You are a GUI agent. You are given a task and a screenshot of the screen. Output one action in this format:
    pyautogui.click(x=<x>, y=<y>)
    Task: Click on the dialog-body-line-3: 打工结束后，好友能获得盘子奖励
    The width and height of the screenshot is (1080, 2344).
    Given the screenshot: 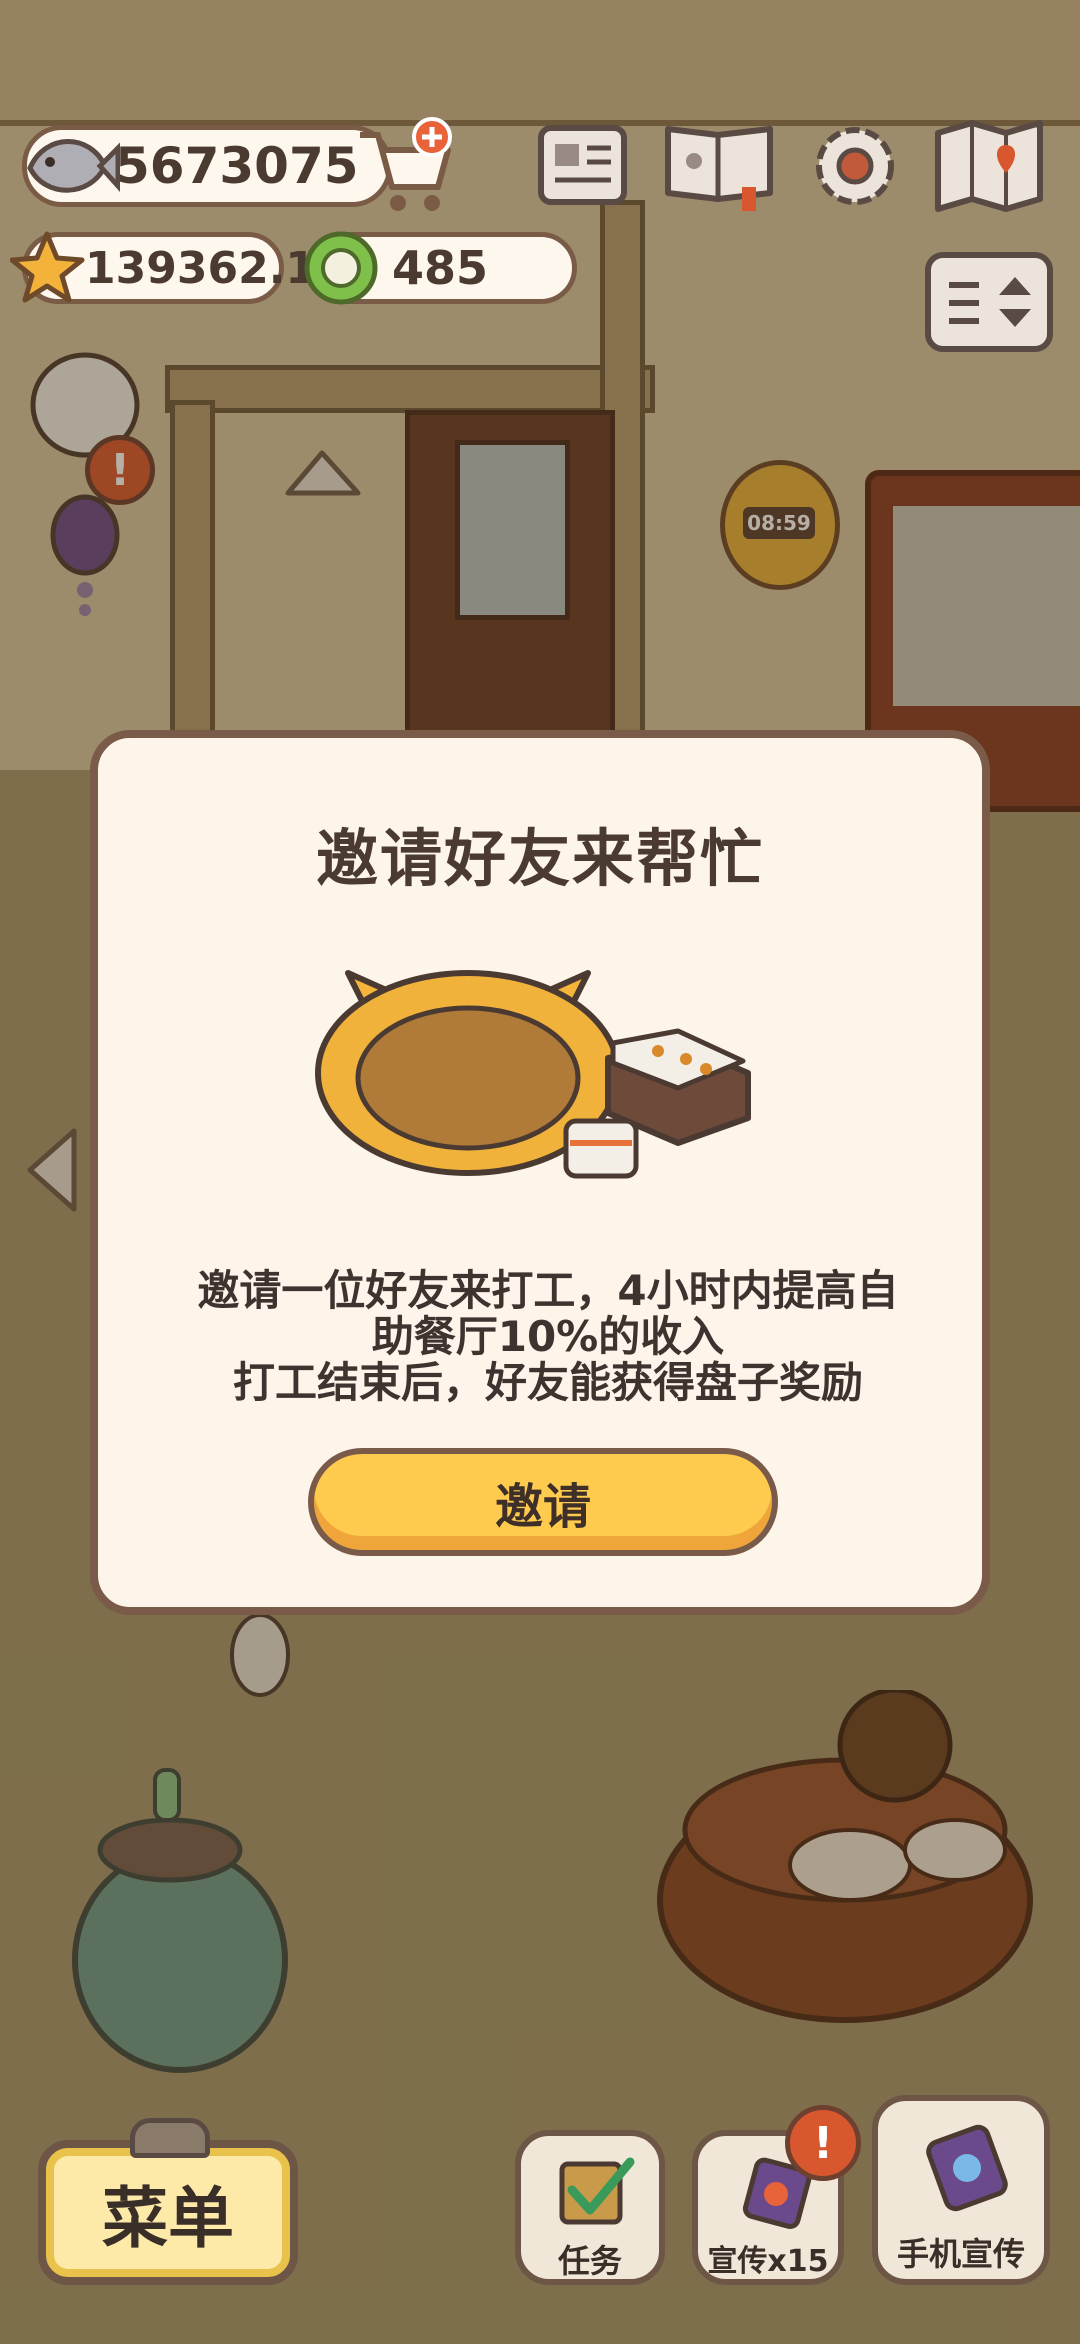 What is the action you would take?
    pyautogui.click(x=547, y=1382)
    